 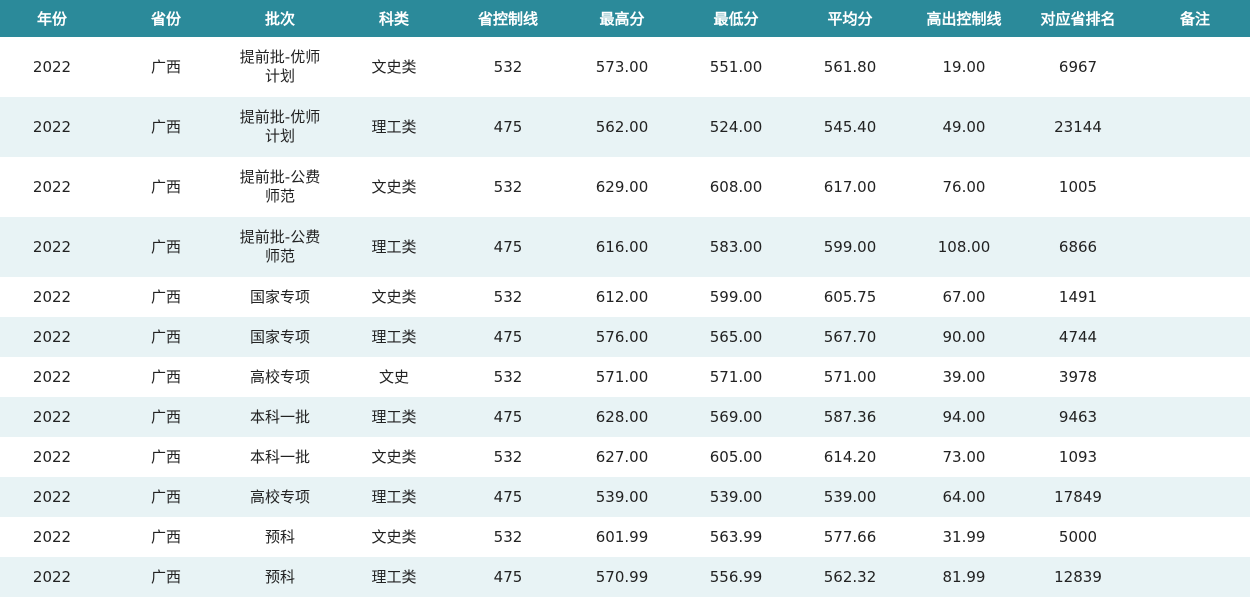 I want to click on header-batch: 批次, so click(x=279, y=19).